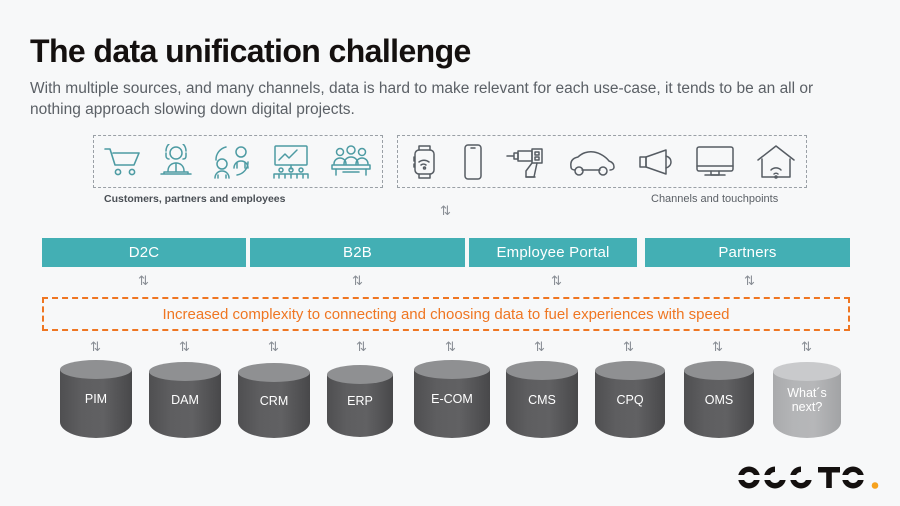  Describe the element at coordinates (176, 161) in the screenshot. I see `support-agent-icon` at that location.